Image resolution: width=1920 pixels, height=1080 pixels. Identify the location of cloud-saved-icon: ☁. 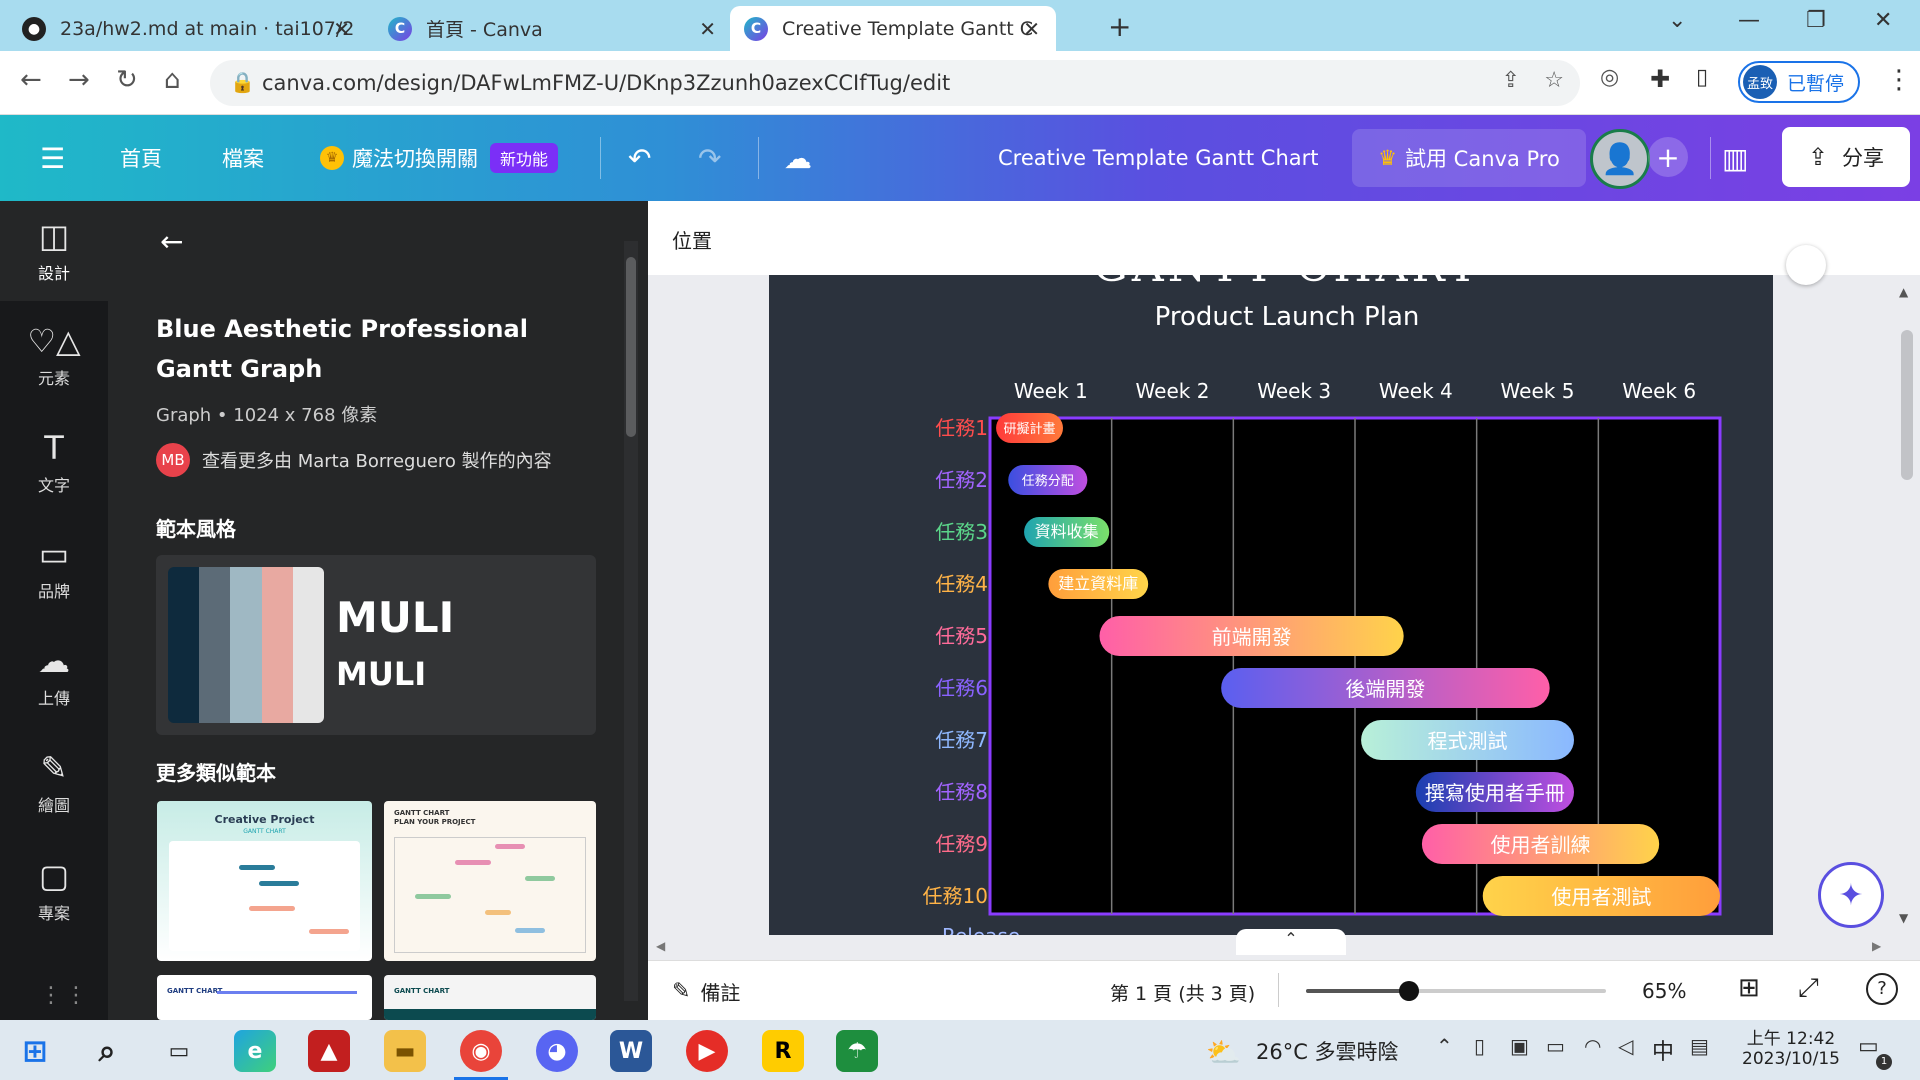
(798, 158).